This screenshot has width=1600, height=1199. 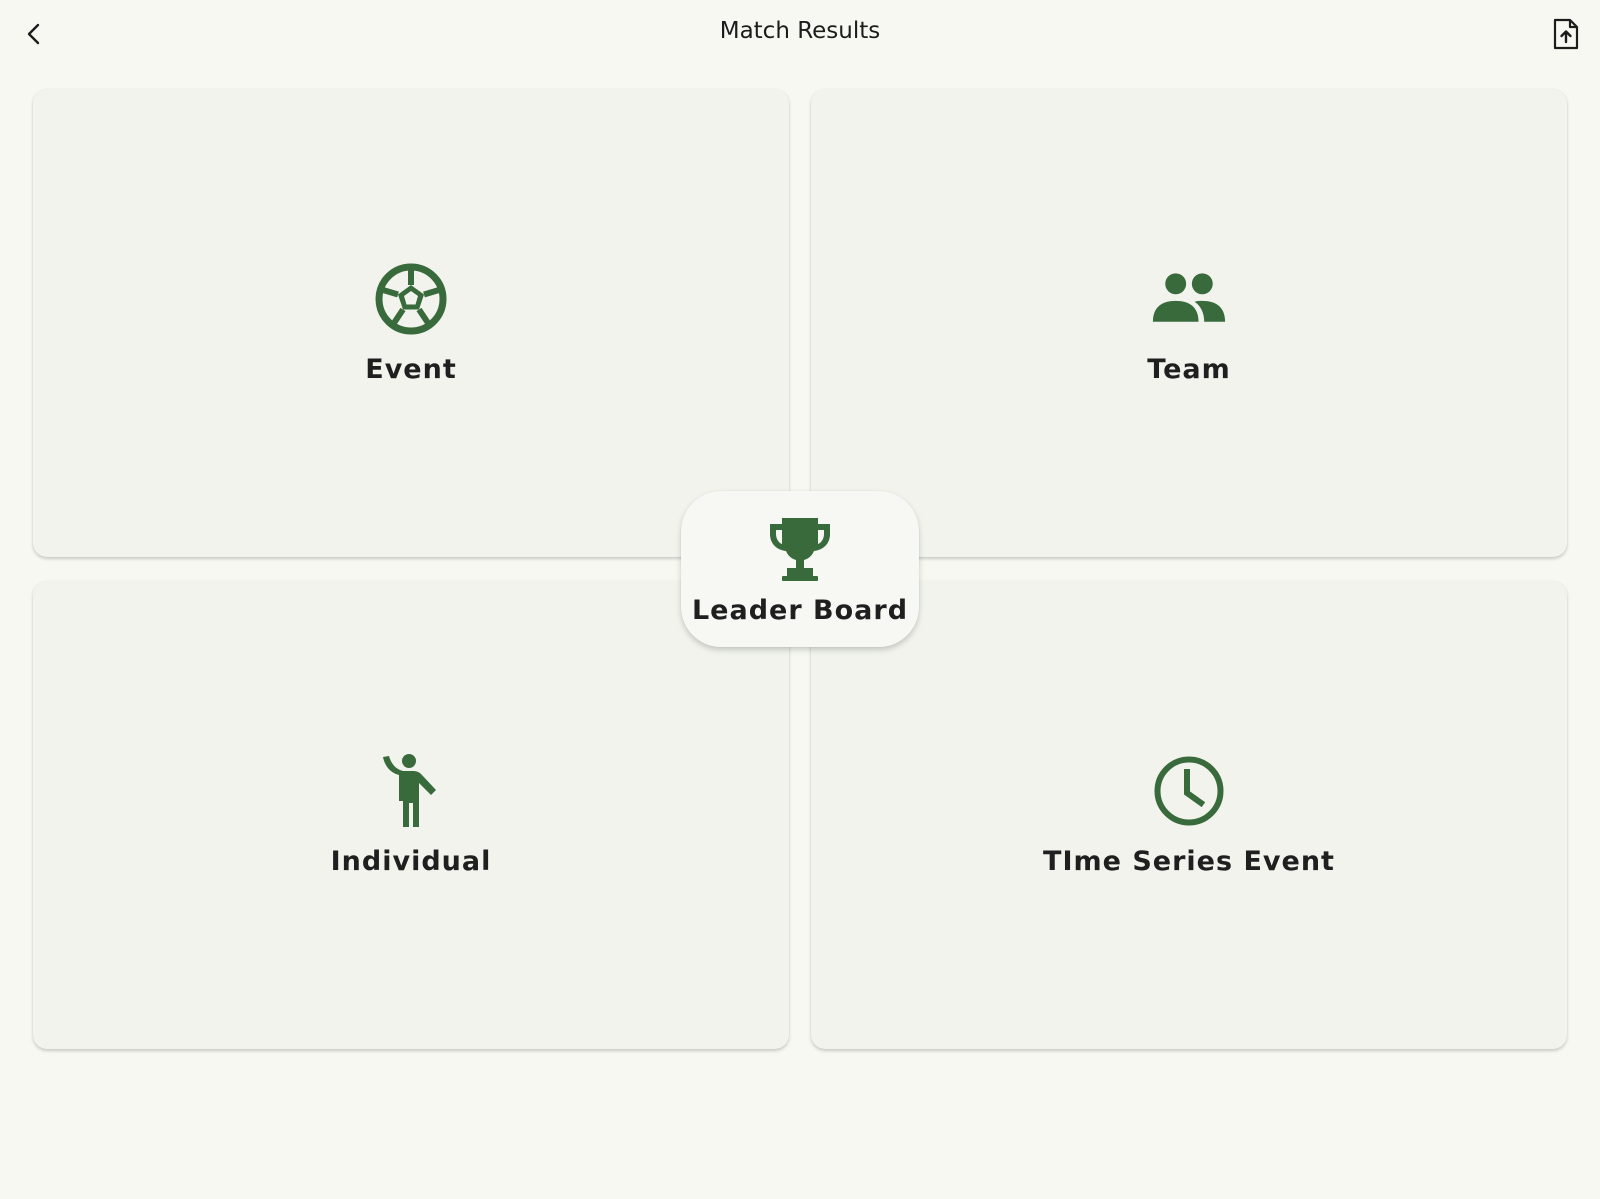 I want to click on event-label: Event, so click(x=411, y=369).